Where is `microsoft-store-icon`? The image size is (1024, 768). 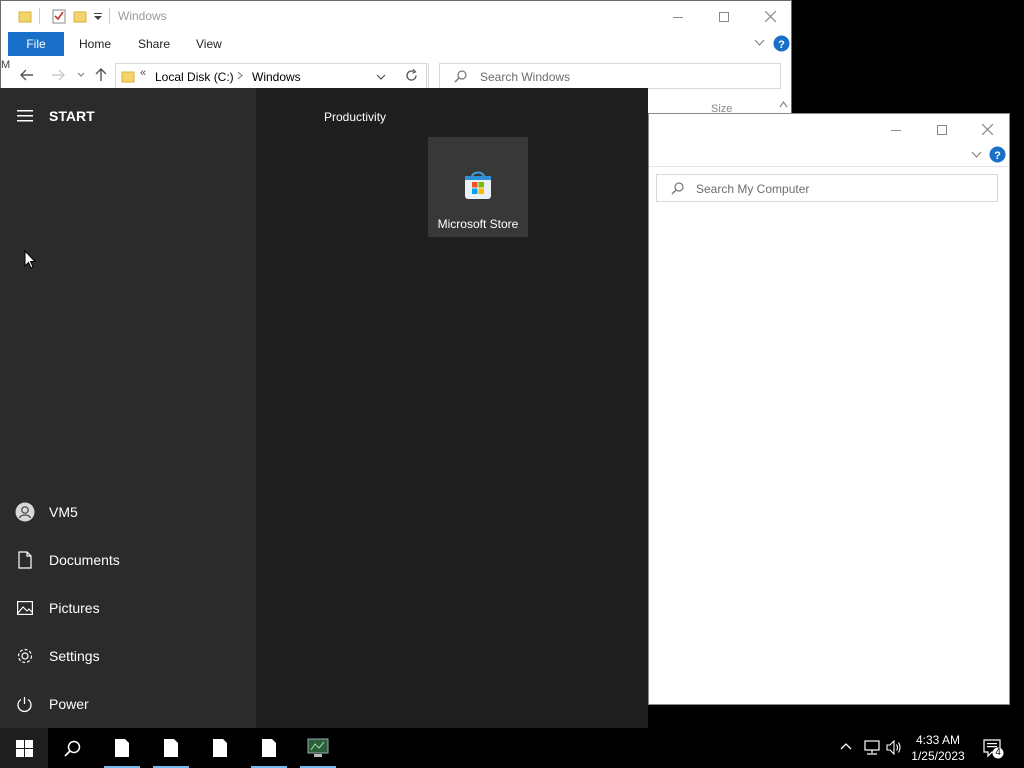
microsoft-store-icon is located at coordinates (478, 185).